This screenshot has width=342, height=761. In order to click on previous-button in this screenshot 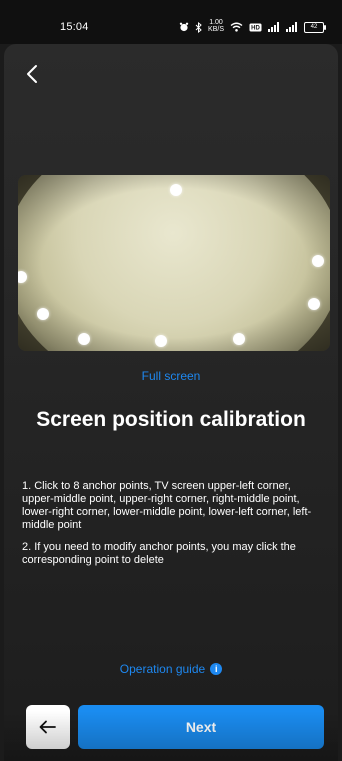, I will do `click(48, 727)`.